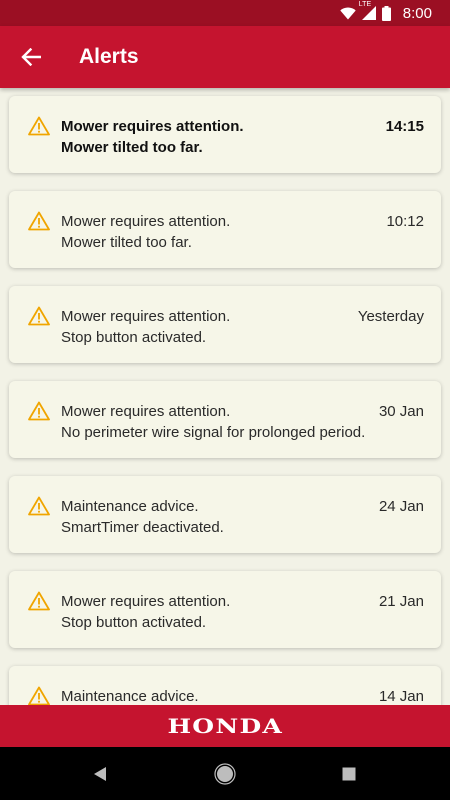  I want to click on cell-signal-icon: LTE, so click(367, 10).